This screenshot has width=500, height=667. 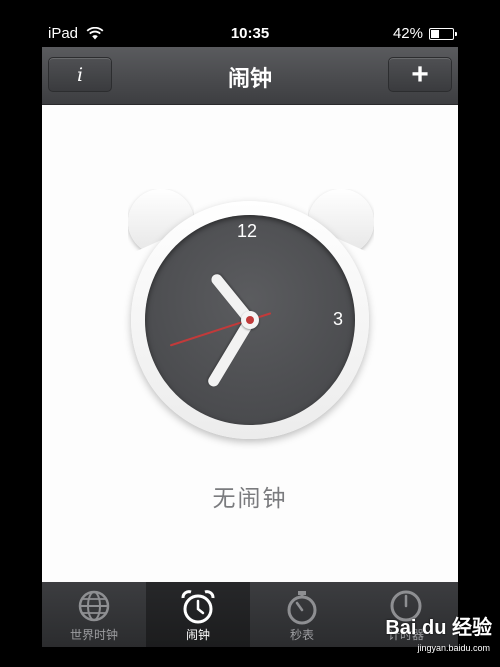 I want to click on numeral-12: 12, so click(x=247, y=231).